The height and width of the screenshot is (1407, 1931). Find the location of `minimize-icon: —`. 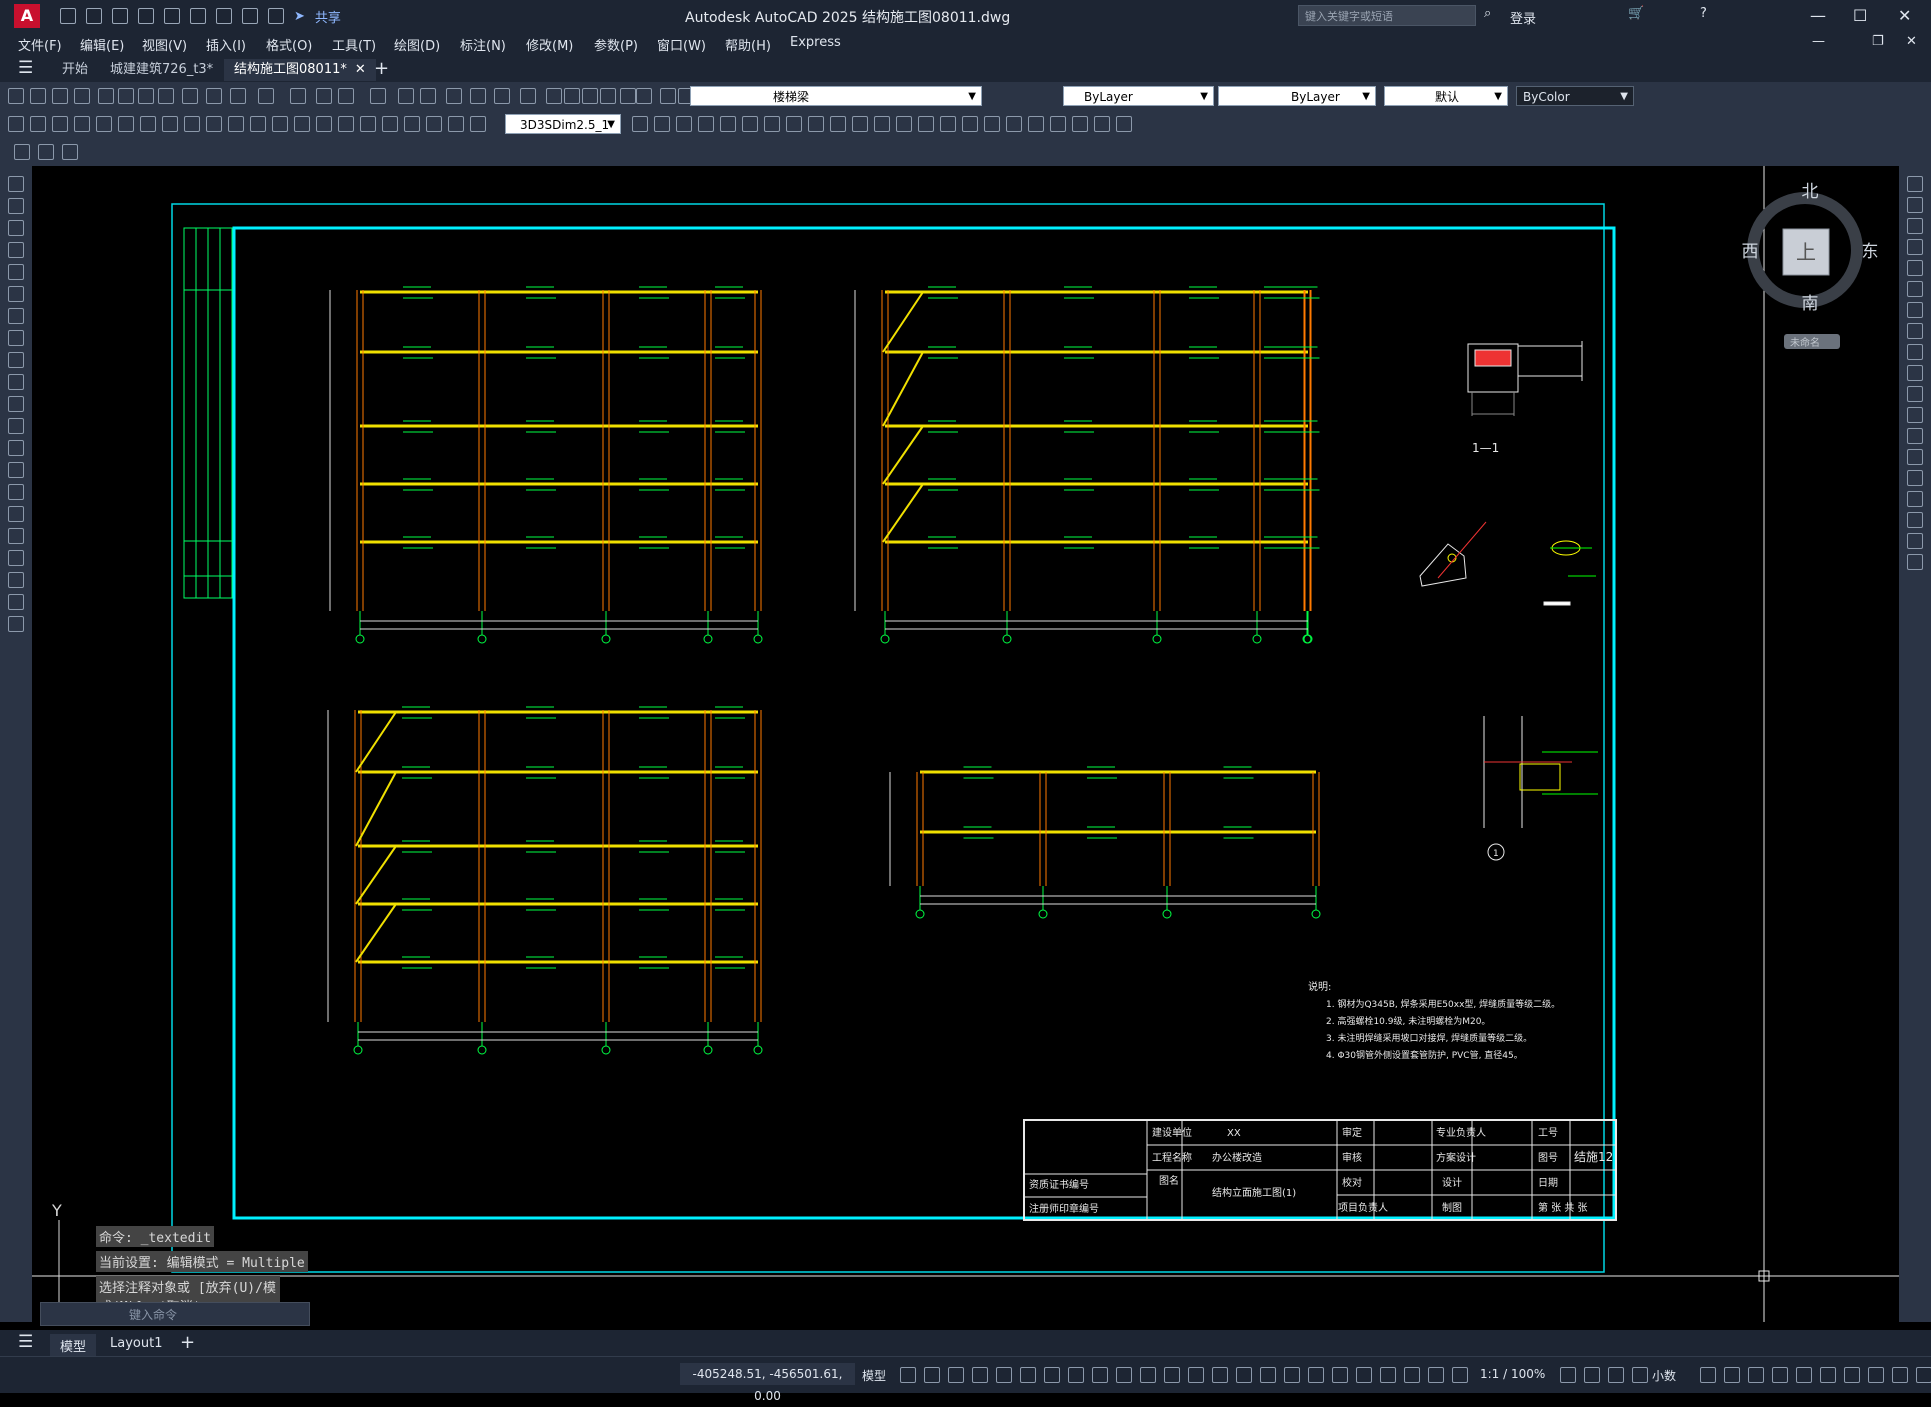

minimize-icon: — is located at coordinates (1818, 15).